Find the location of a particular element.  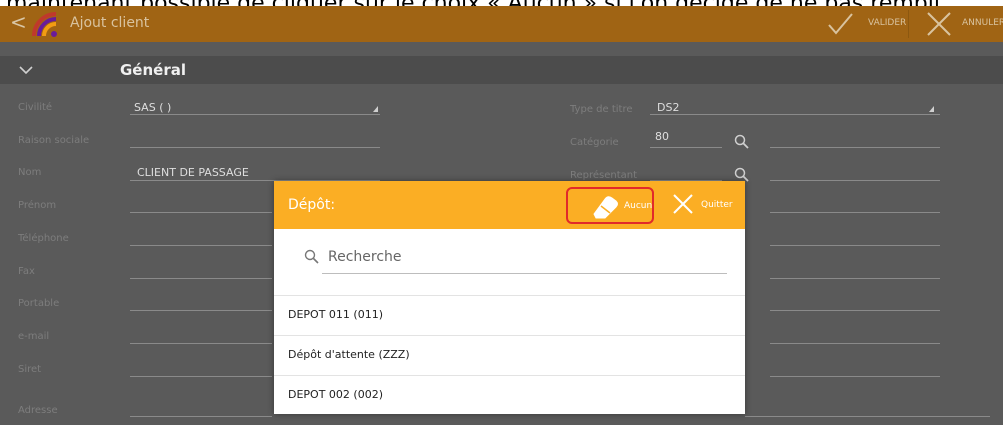

label-fax: Fax is located at coordinates (26, 271).